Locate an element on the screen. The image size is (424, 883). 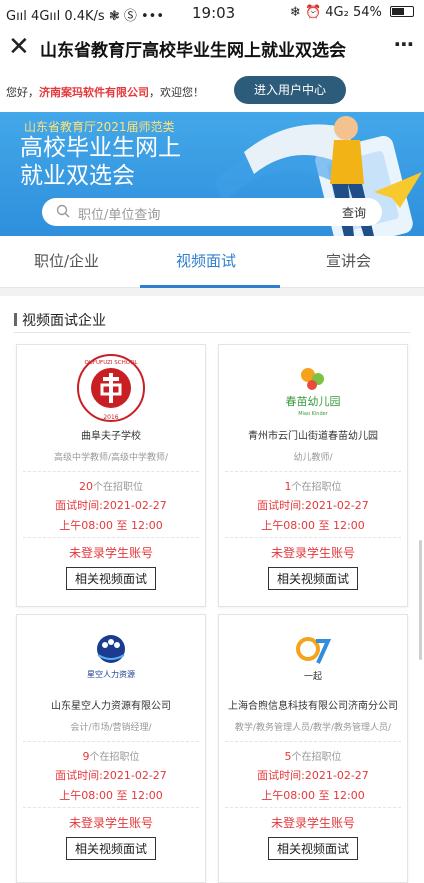
battery-level is located at coordinates (398, 11).